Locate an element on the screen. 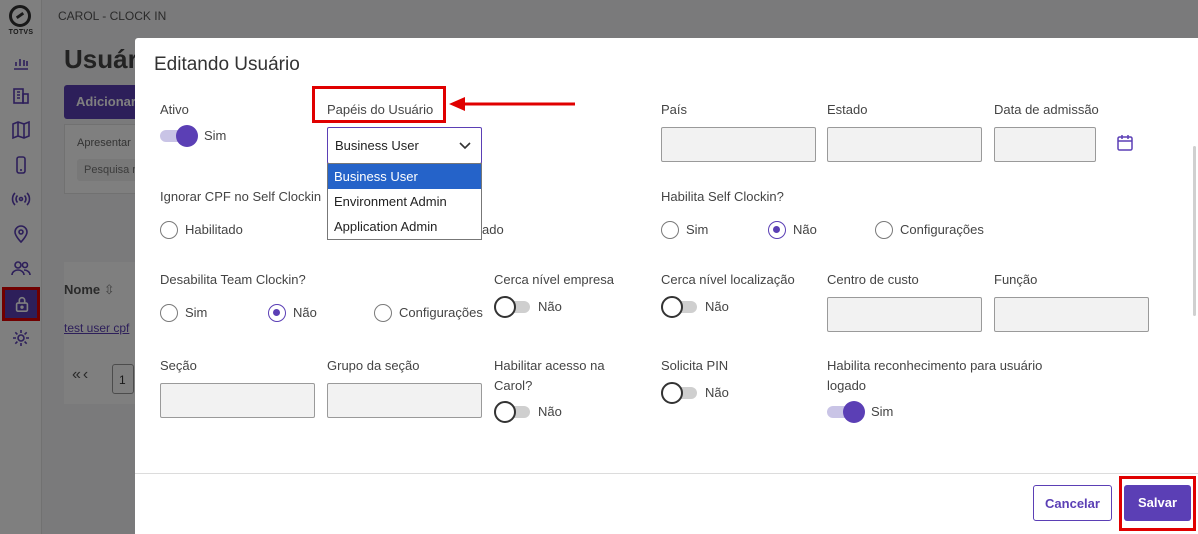 This screenshot has width=1198, height=534. solicita-pin-toggle is located at coordinates (680, 393).